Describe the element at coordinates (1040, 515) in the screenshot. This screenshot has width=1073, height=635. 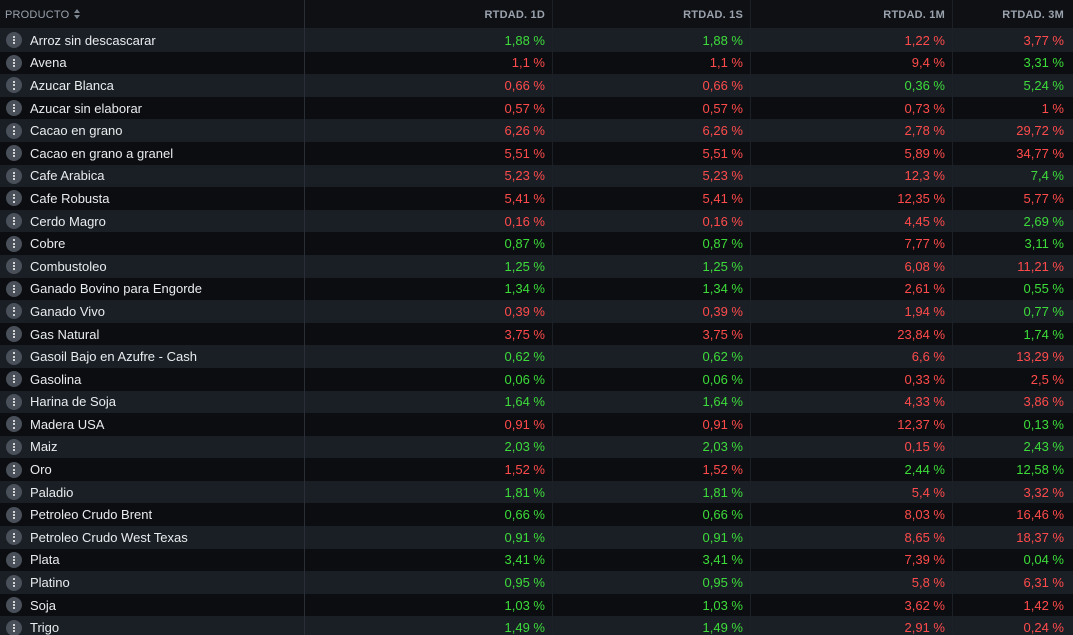
I see `return-3m: 16,46 %` at that location.